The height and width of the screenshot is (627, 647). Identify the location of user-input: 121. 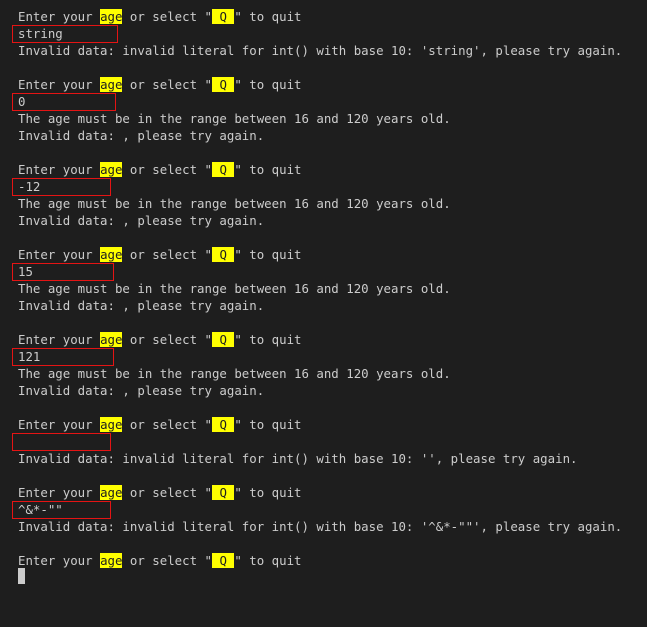
(29, 356).